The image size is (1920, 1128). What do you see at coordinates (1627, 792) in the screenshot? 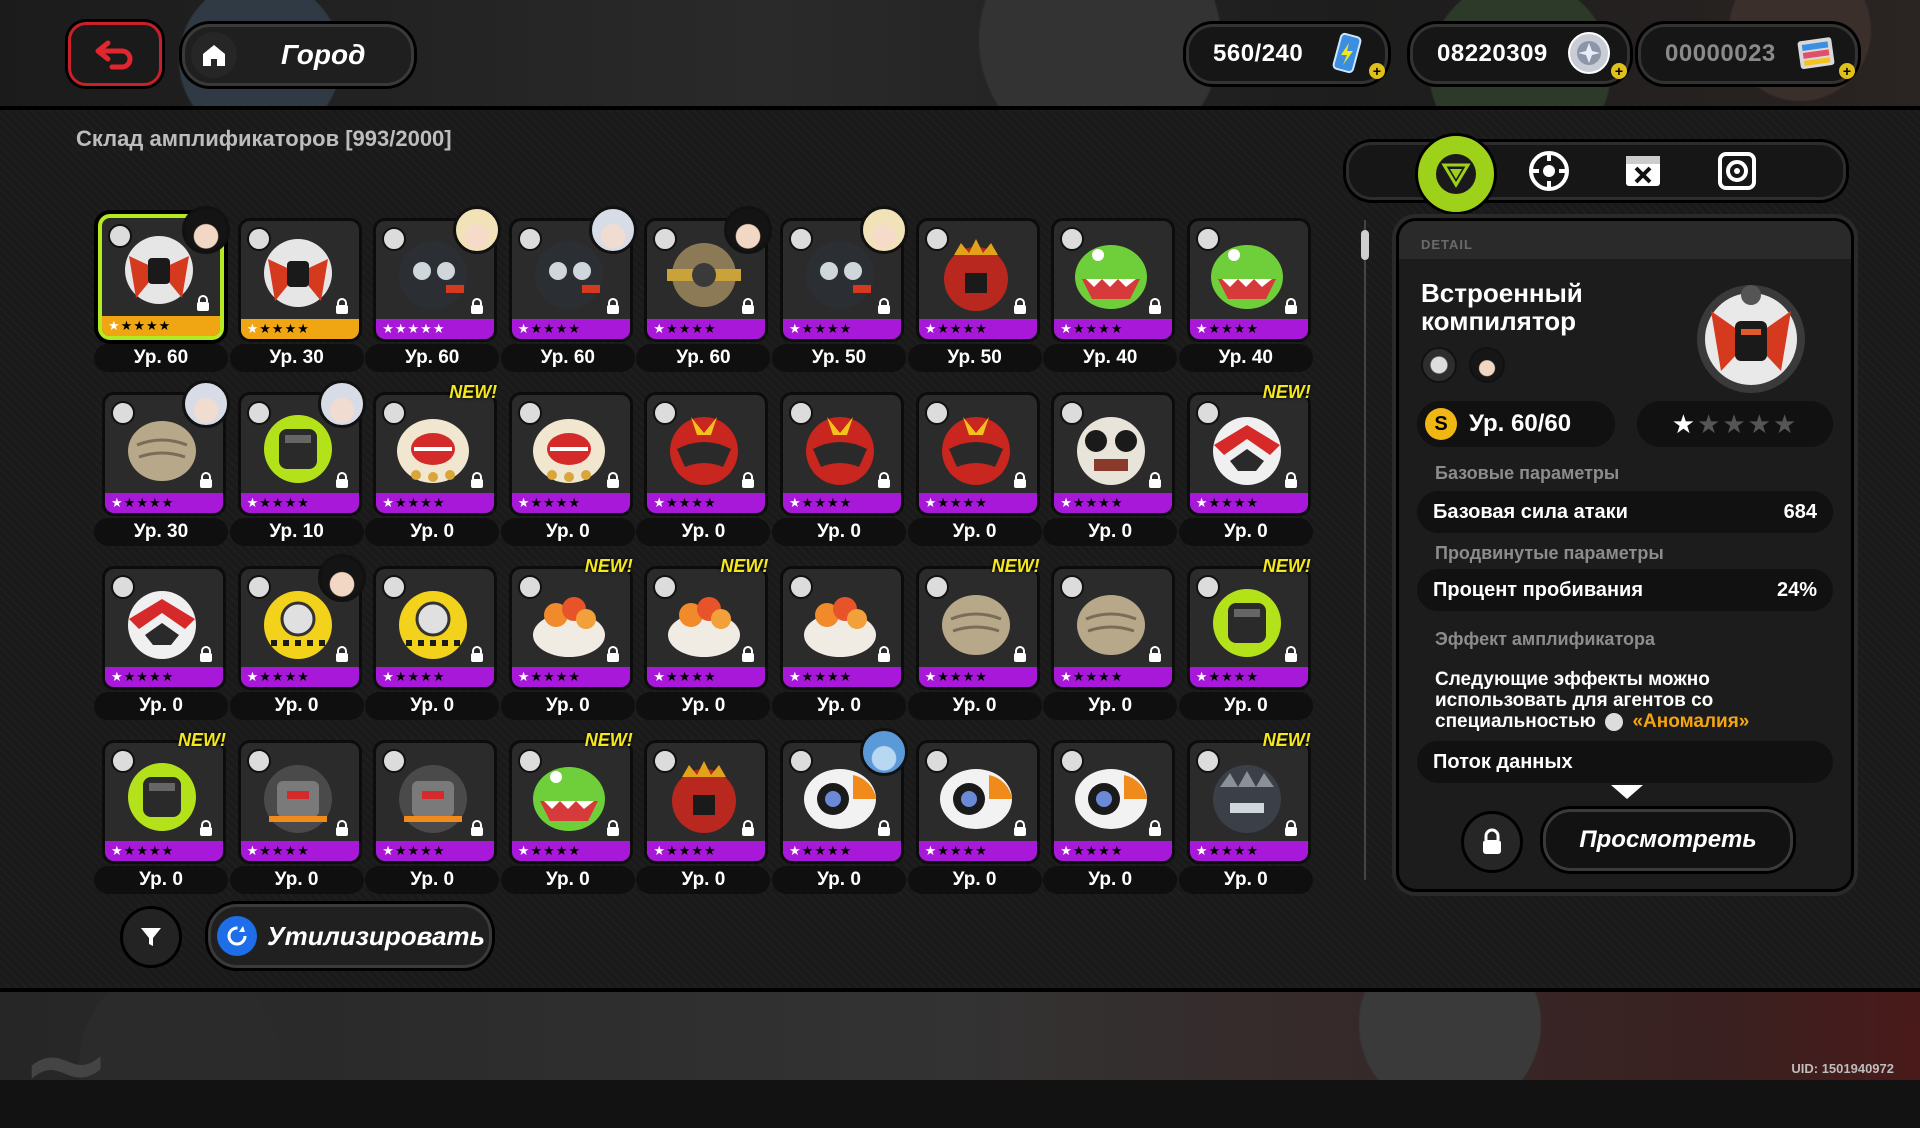
I see `expand-chevron-icon` at bounding box center [1627, 792].